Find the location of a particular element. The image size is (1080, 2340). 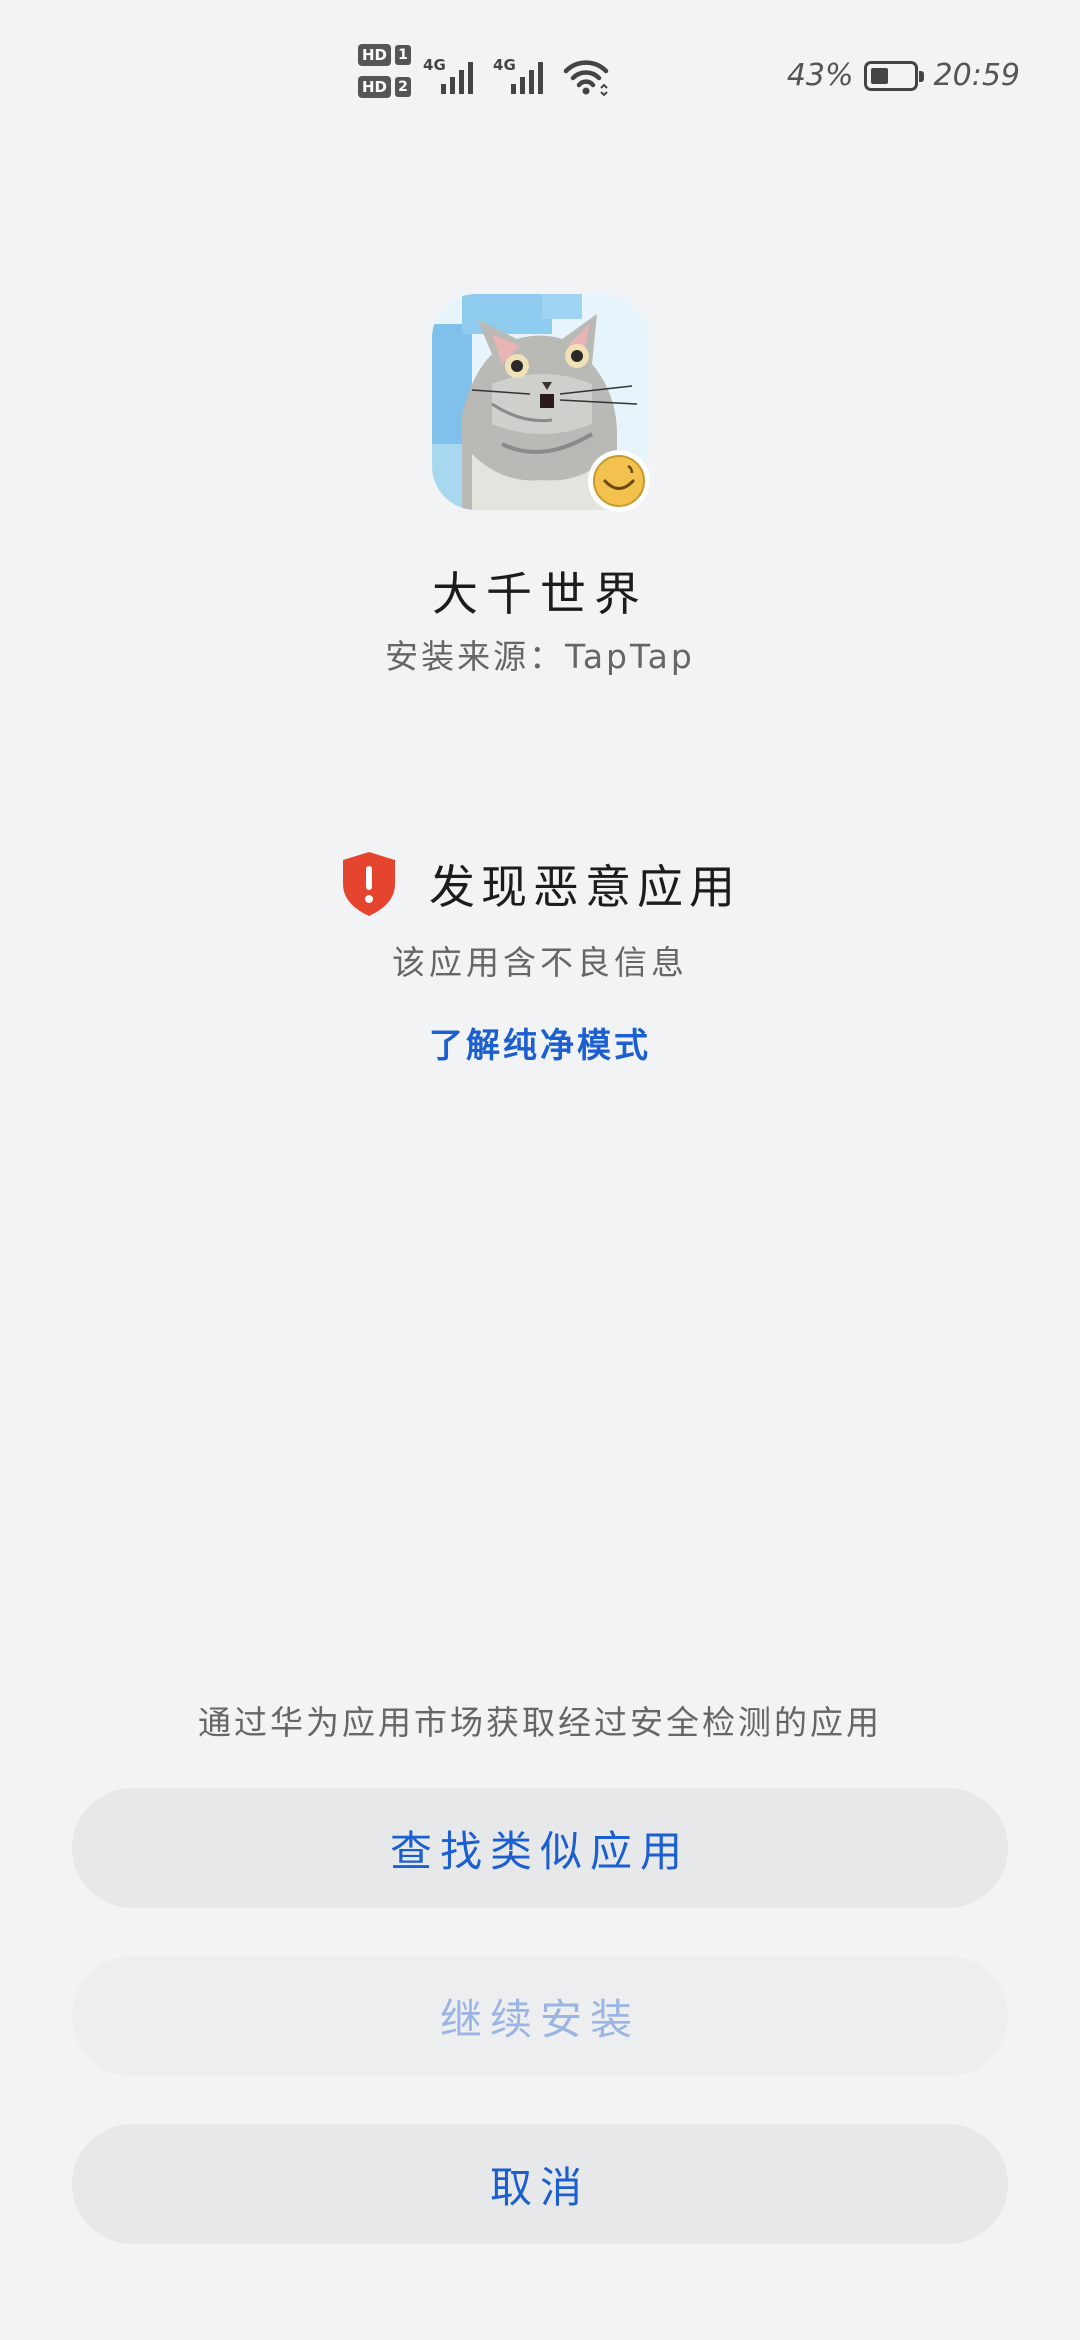

signal-bars-1-icon is located at coordinates (457, 78).